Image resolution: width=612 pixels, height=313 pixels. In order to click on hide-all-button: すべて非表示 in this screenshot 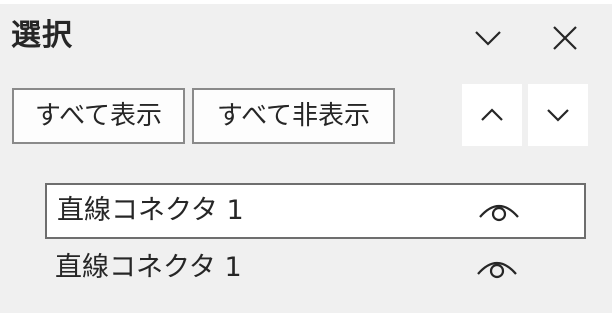, I will do `click(293, 116)`.